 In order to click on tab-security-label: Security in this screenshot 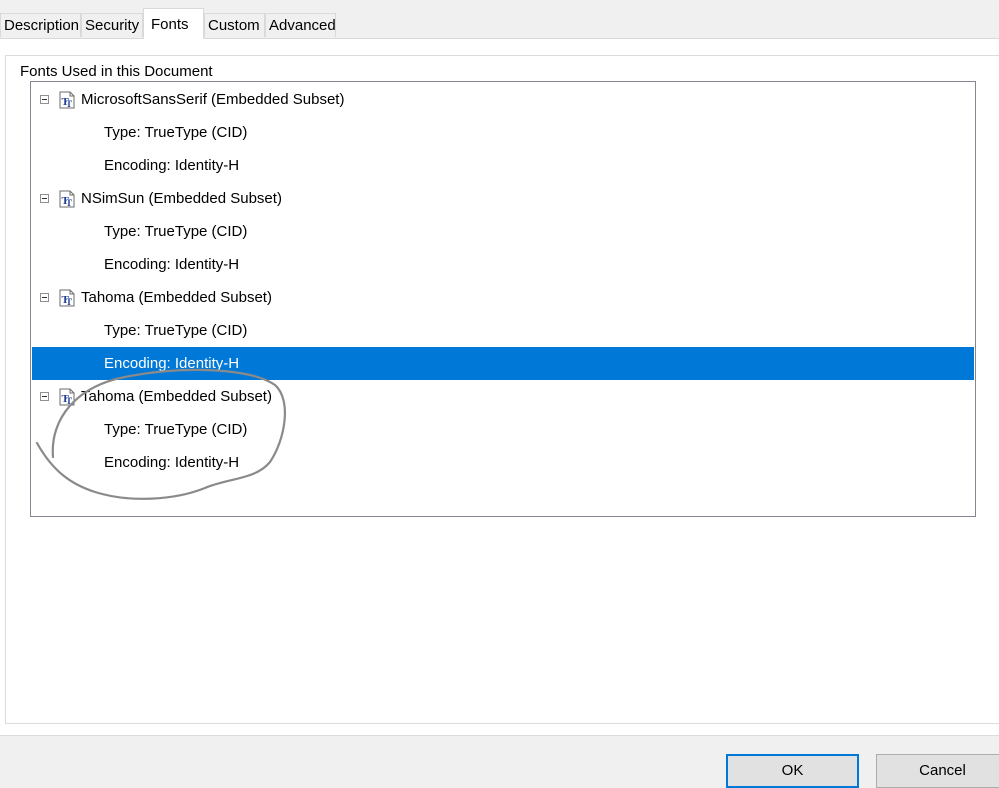, I will do `click(112, 25)`.